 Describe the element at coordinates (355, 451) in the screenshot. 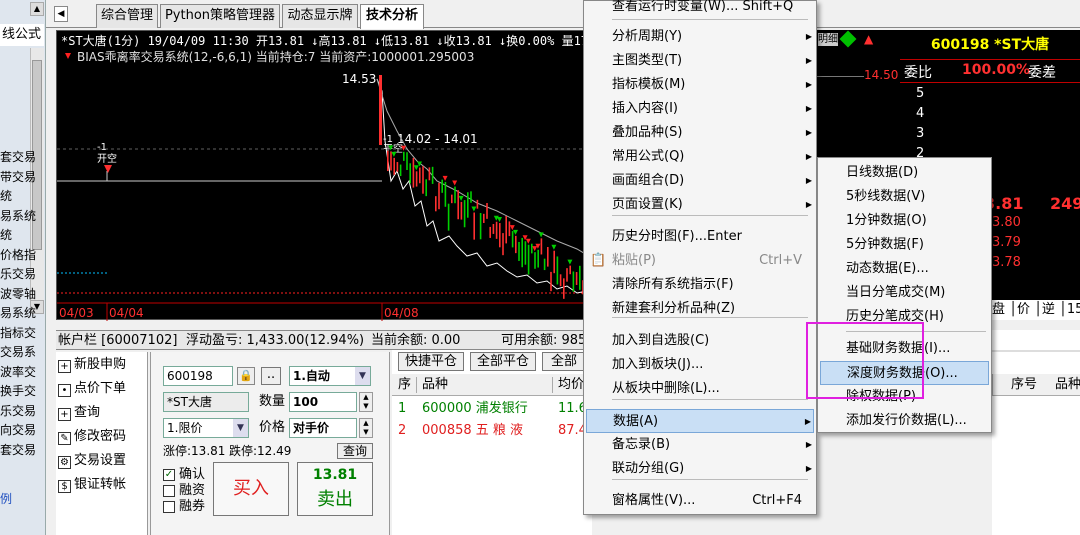

I see `query-button: 查询` at that location.